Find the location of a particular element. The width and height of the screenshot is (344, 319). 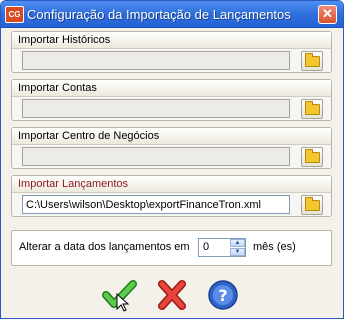

months-unit-label: mês (es) is located at coordinates (274, 247).